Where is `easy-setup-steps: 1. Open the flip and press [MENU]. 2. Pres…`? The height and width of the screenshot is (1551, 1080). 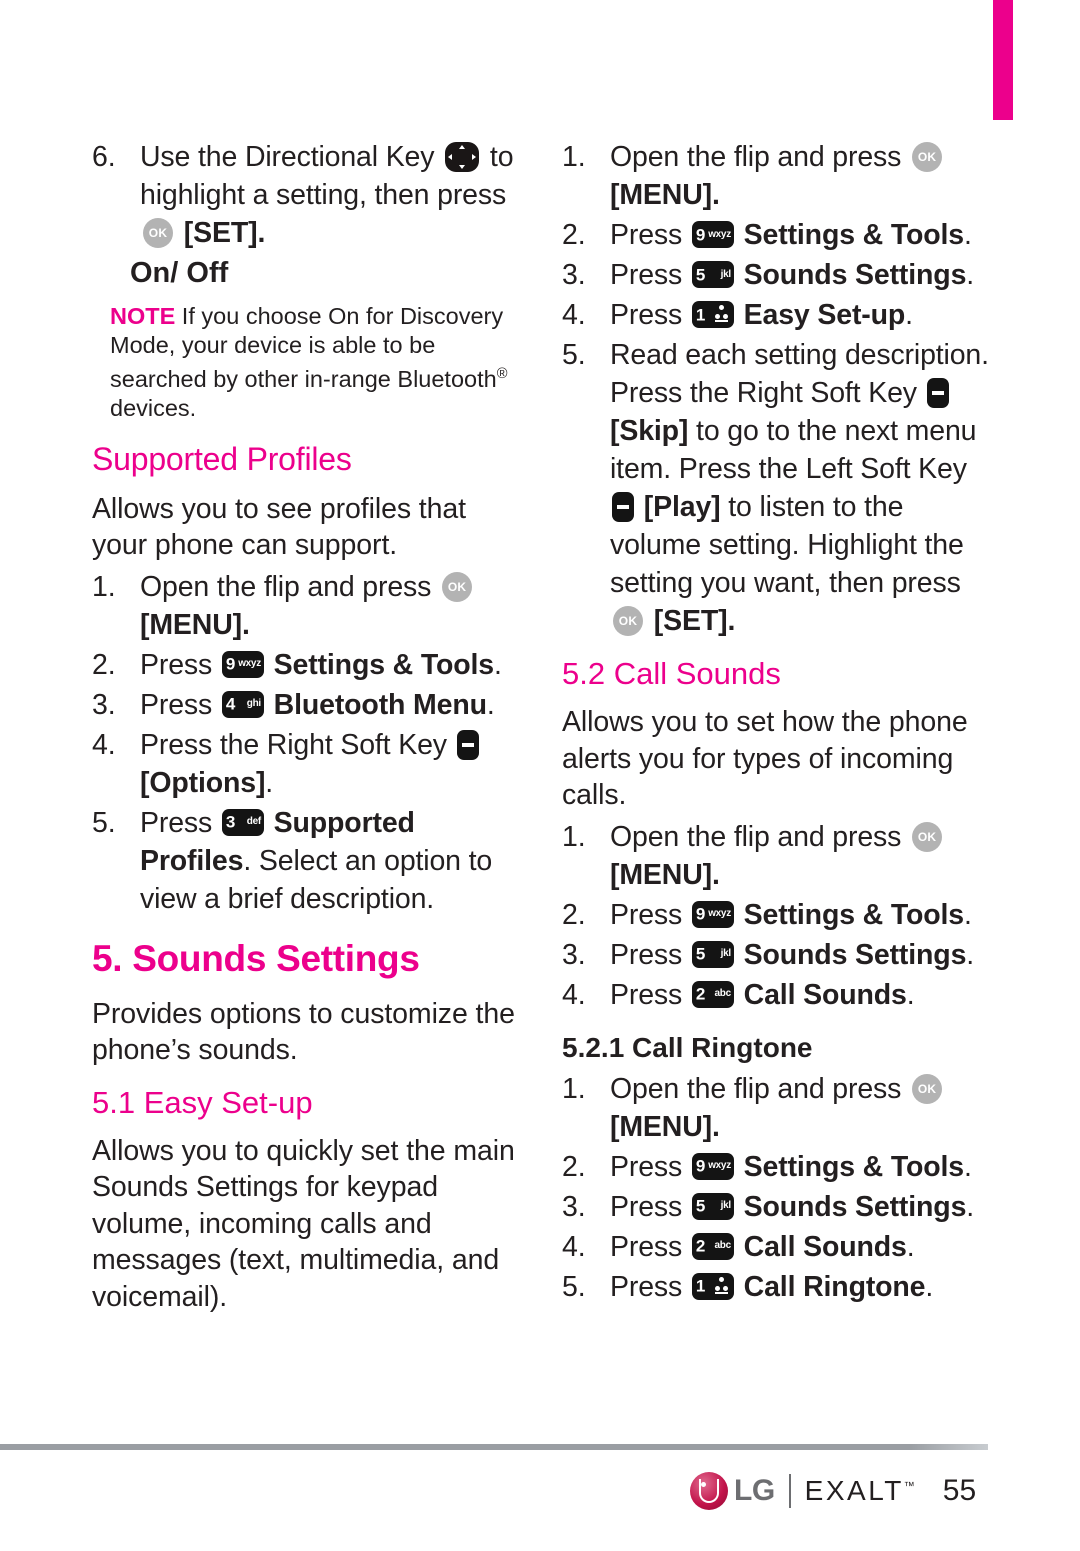 easy-setup-steps: 1. Open the flip and press [MENU]. 2. Pres… is located at coordinates (777, 389).